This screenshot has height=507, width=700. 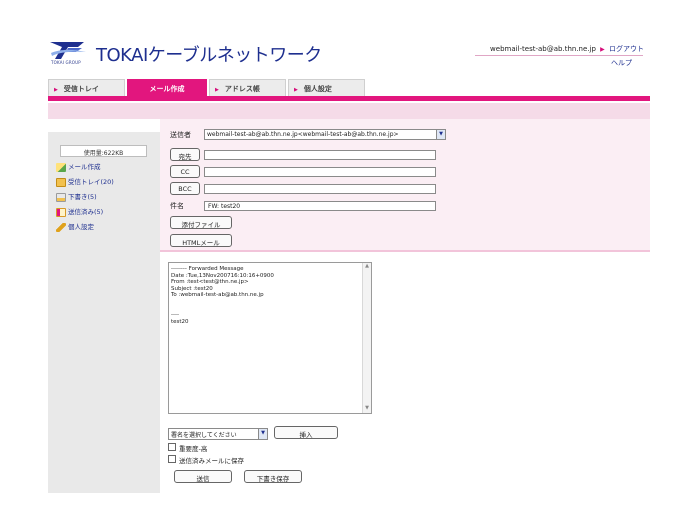 What do you see at coordinates (86, 212) in the screenshot?
I see `sidebar-item-label: 送信済み(5)` at bounding box center [86, 212].